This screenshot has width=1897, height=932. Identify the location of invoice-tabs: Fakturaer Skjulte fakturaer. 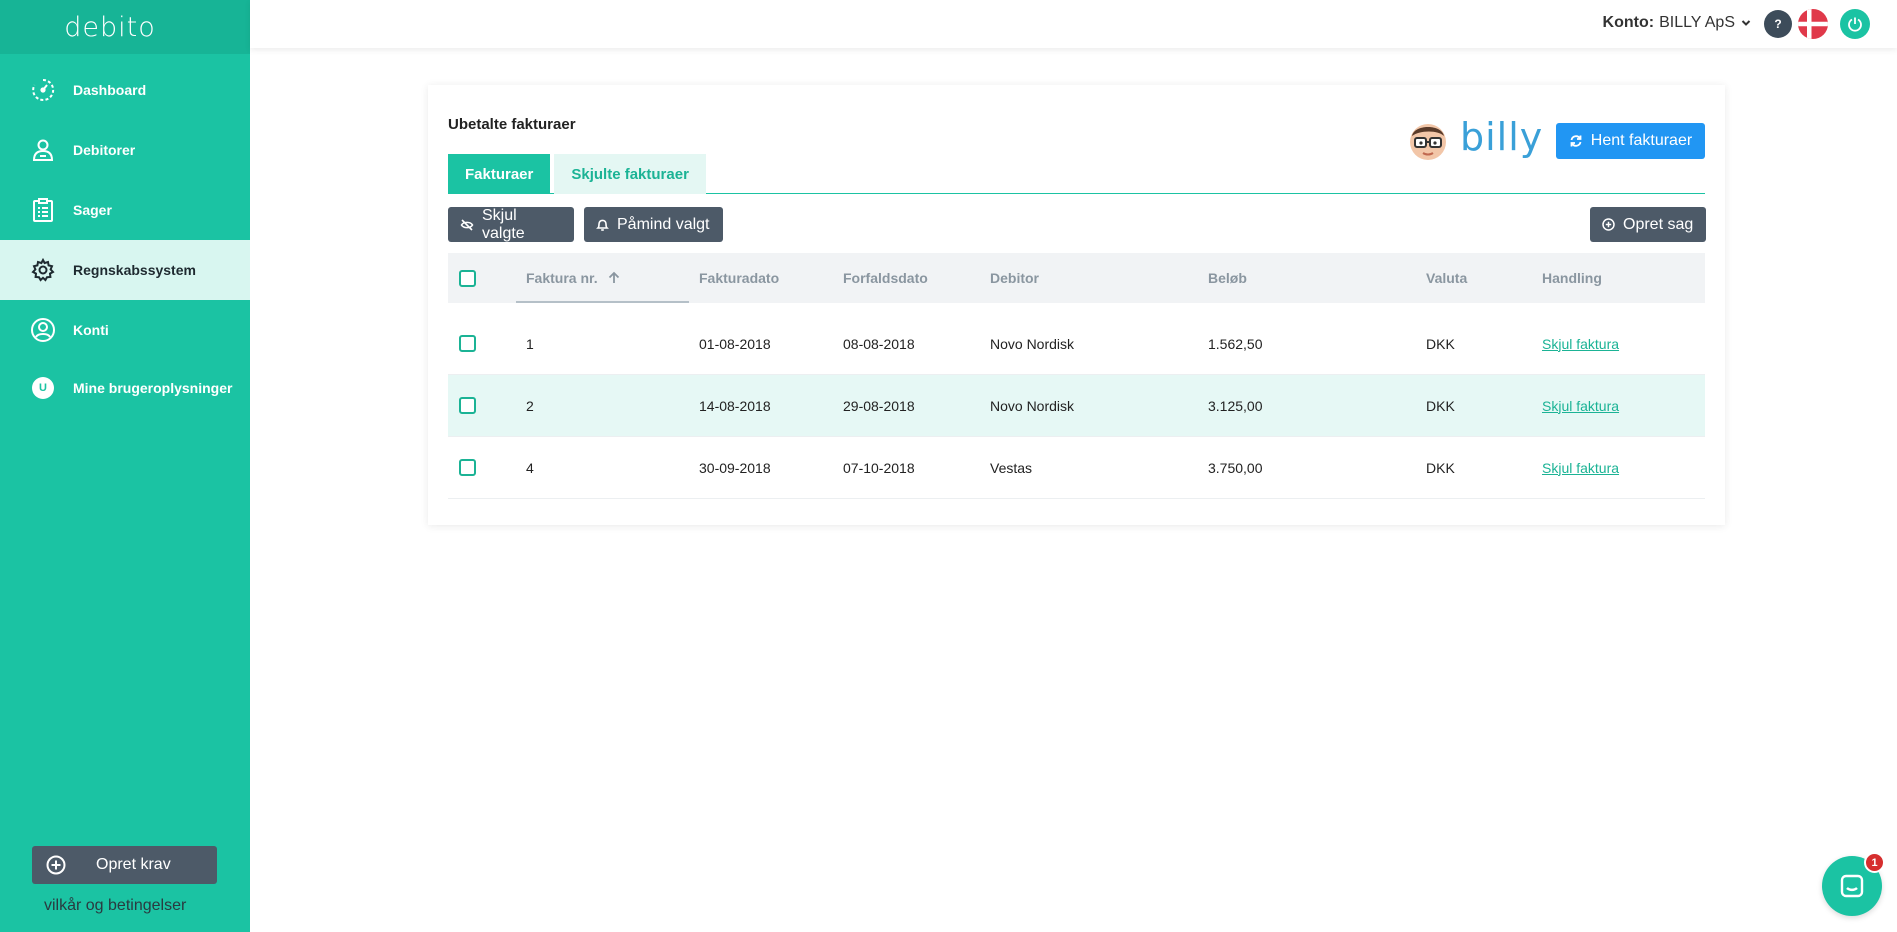
(1076, 174).